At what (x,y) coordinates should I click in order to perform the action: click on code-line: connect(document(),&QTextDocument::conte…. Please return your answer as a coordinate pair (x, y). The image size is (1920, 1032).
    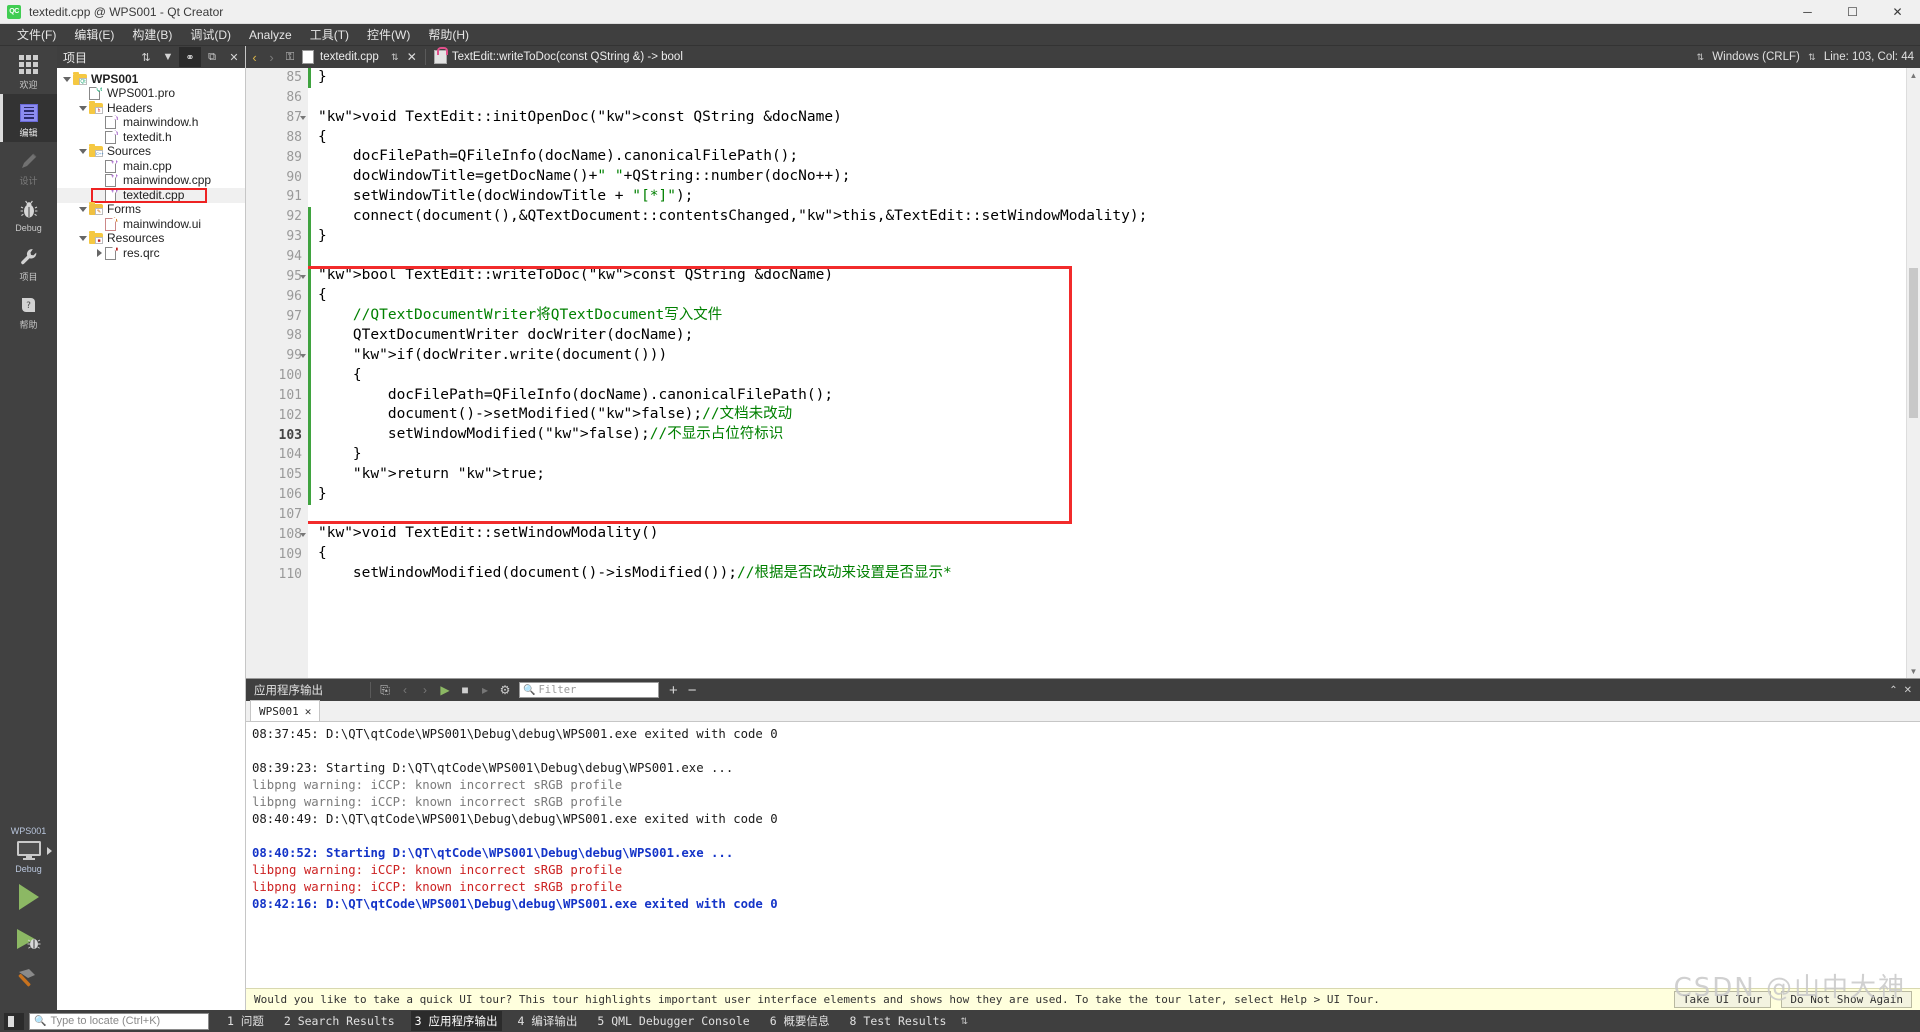
    Looking at the image, I should click on (1114, 217).